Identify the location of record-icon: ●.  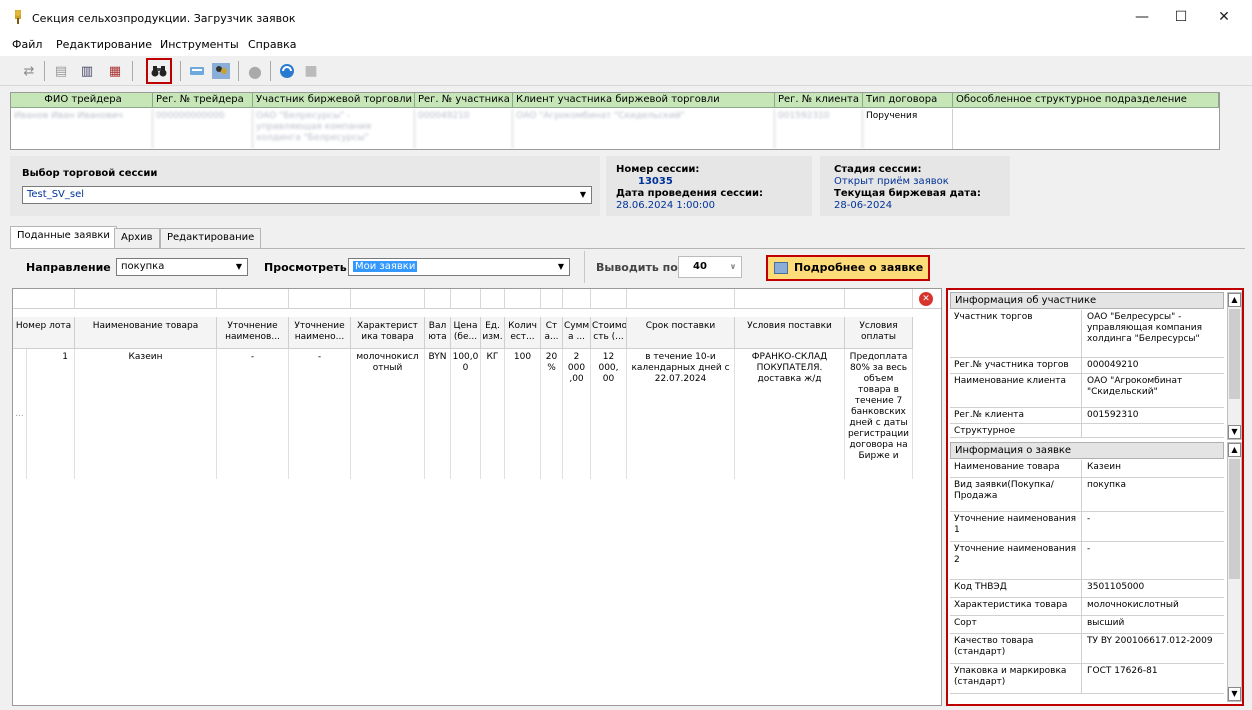
(255, 71).